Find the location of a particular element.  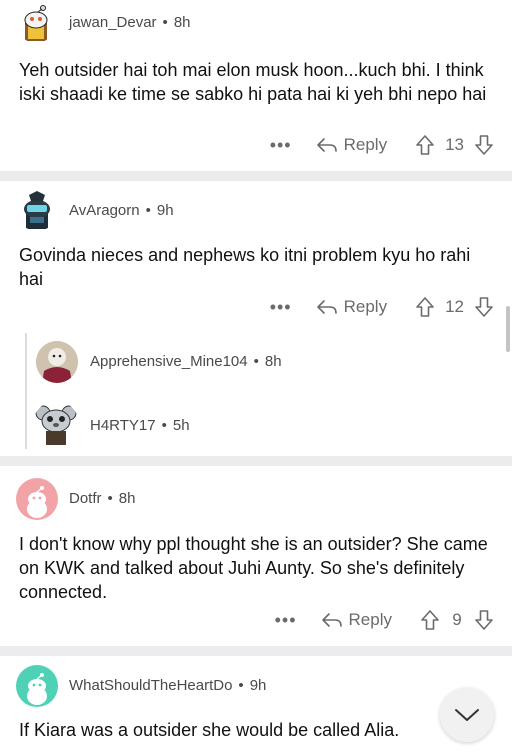

chevron-down-icon is located at coordinates (467, 715).